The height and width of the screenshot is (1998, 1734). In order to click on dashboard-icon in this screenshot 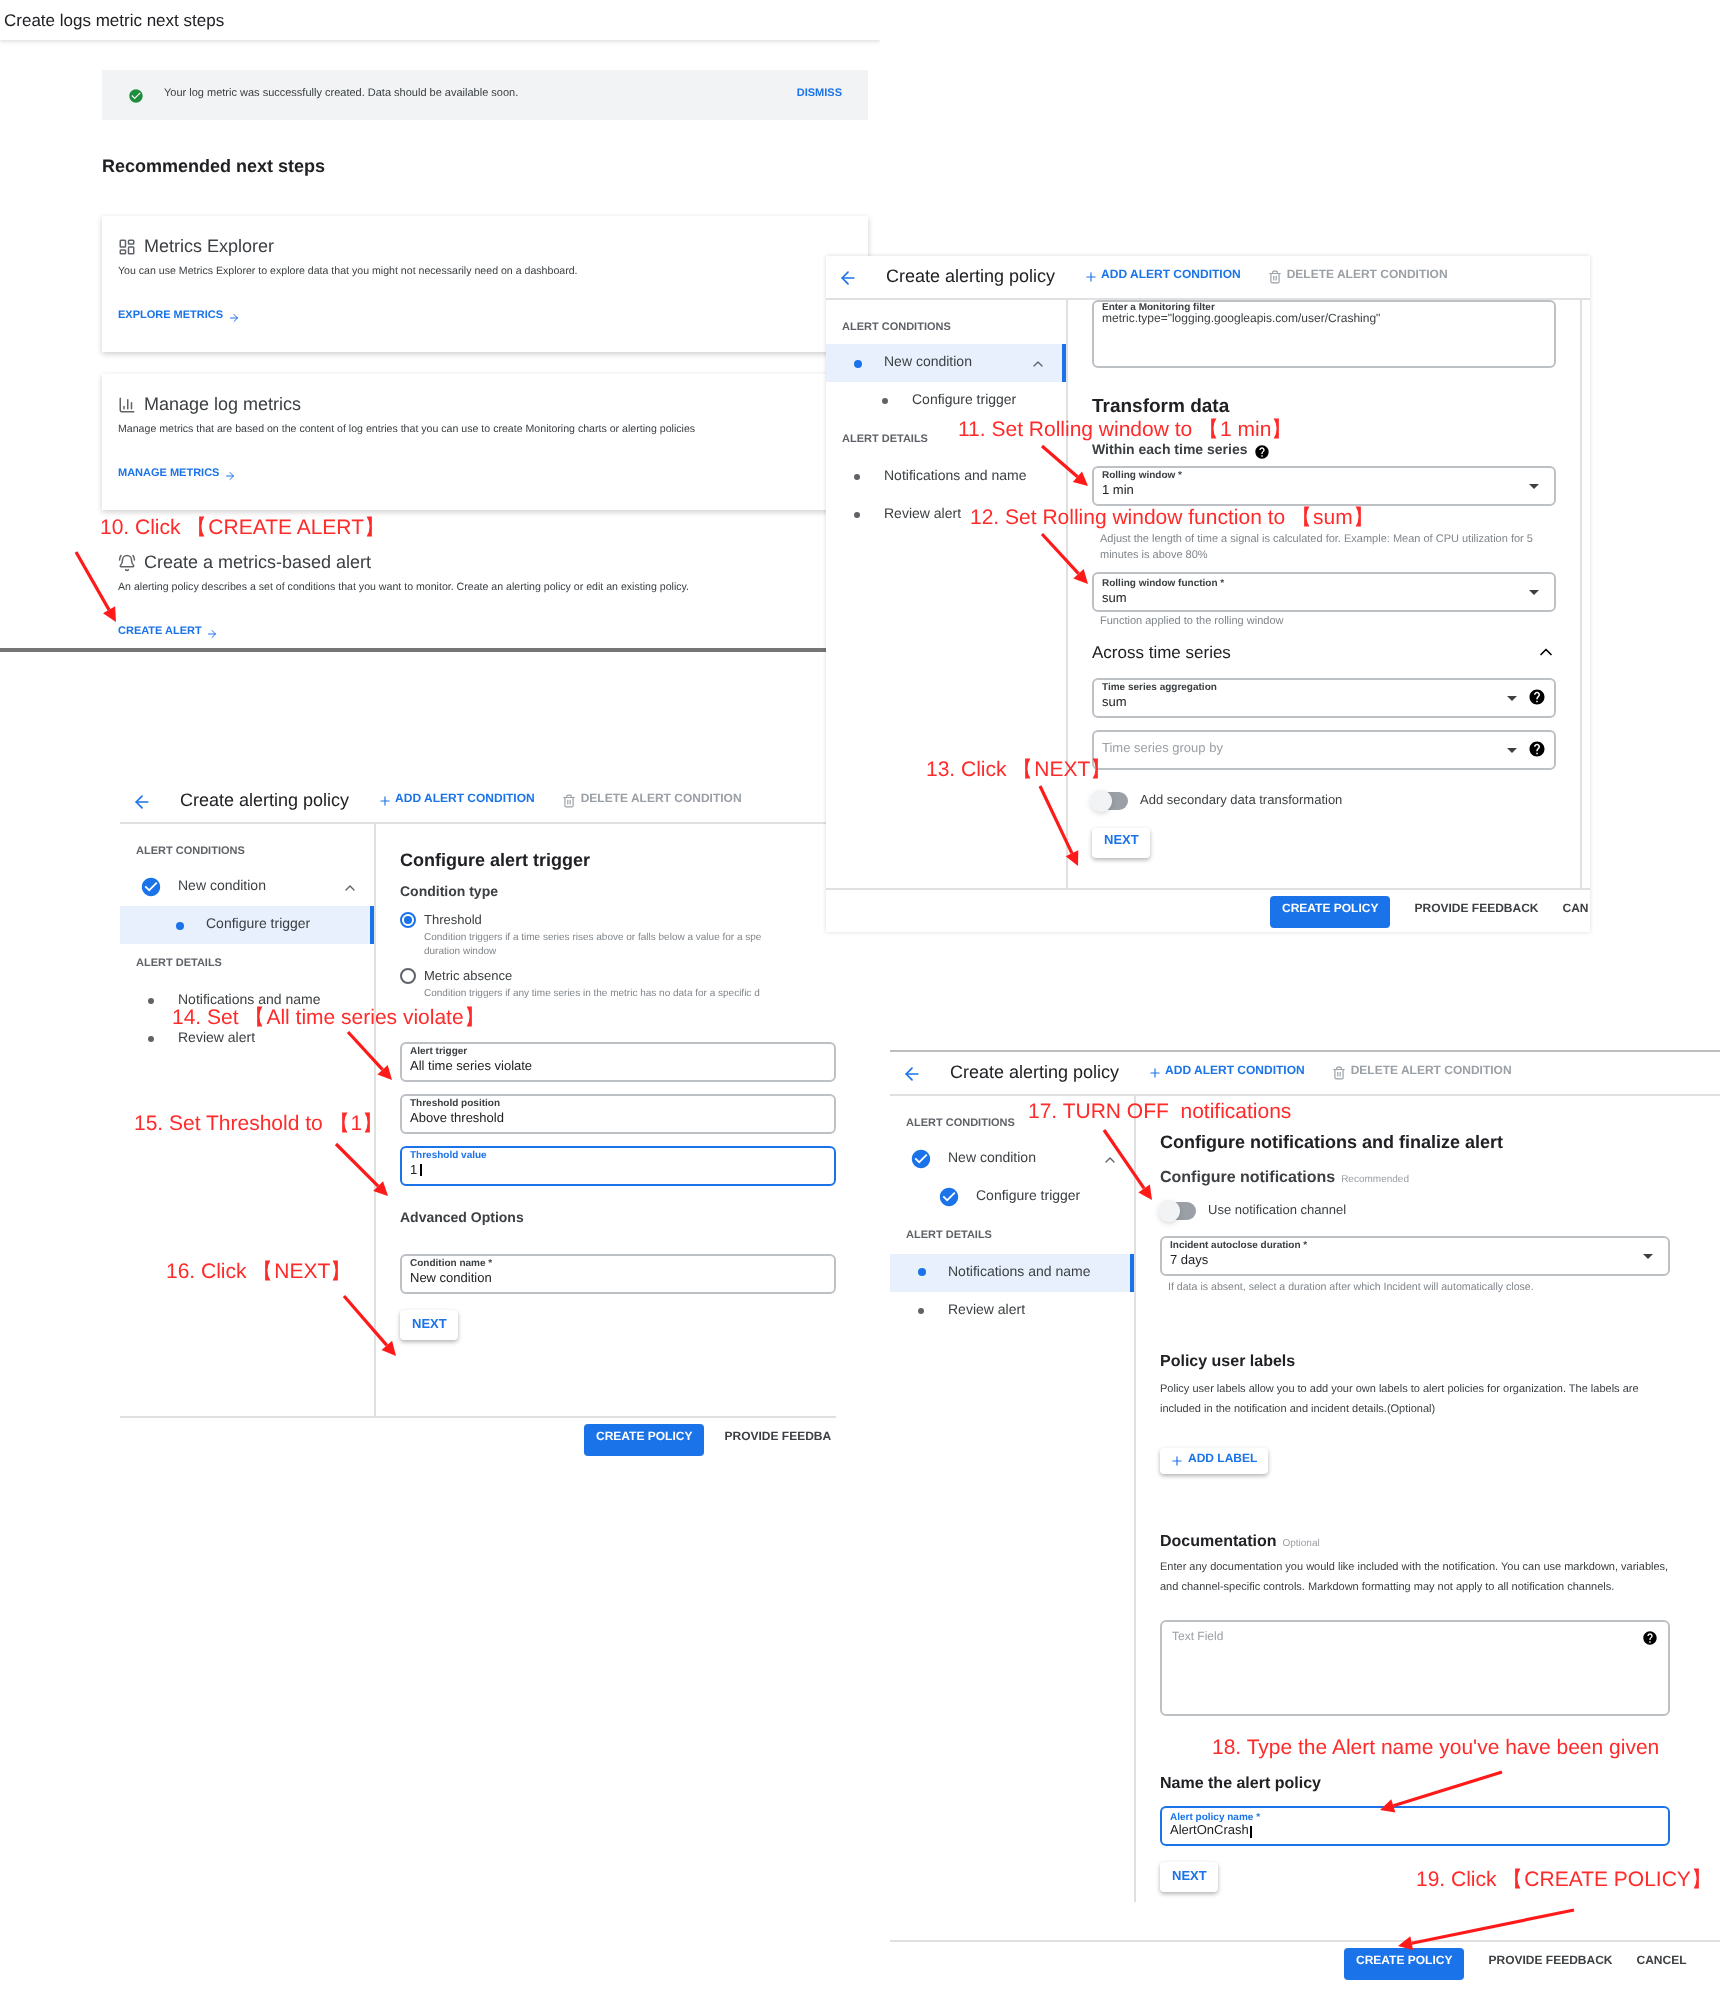, I will do `click(127, 246)`.